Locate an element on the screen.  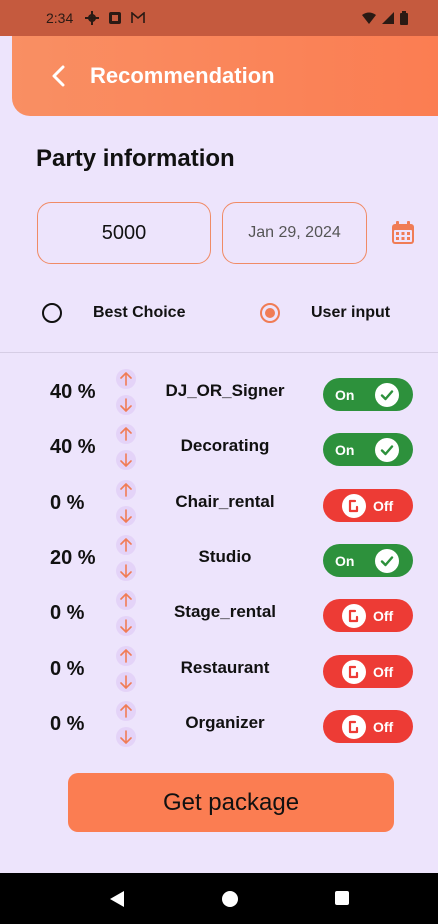
app-bar: Recommendation is located at coordinates (225, 76).